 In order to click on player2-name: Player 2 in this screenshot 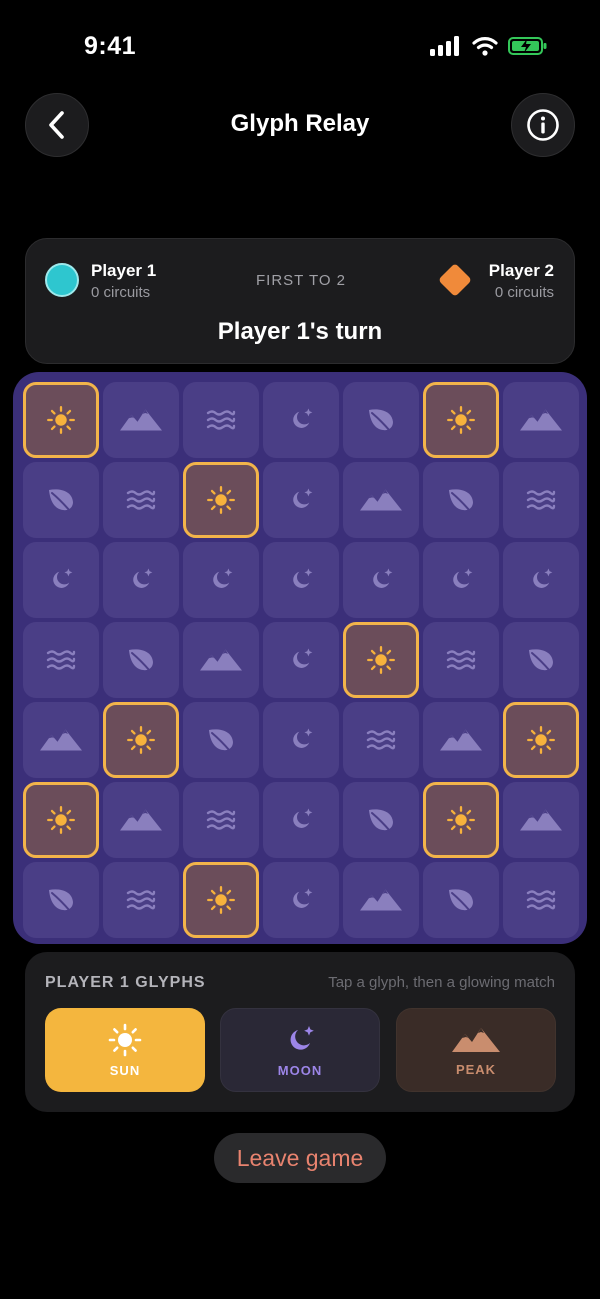, I will do `click(521, 270)`.